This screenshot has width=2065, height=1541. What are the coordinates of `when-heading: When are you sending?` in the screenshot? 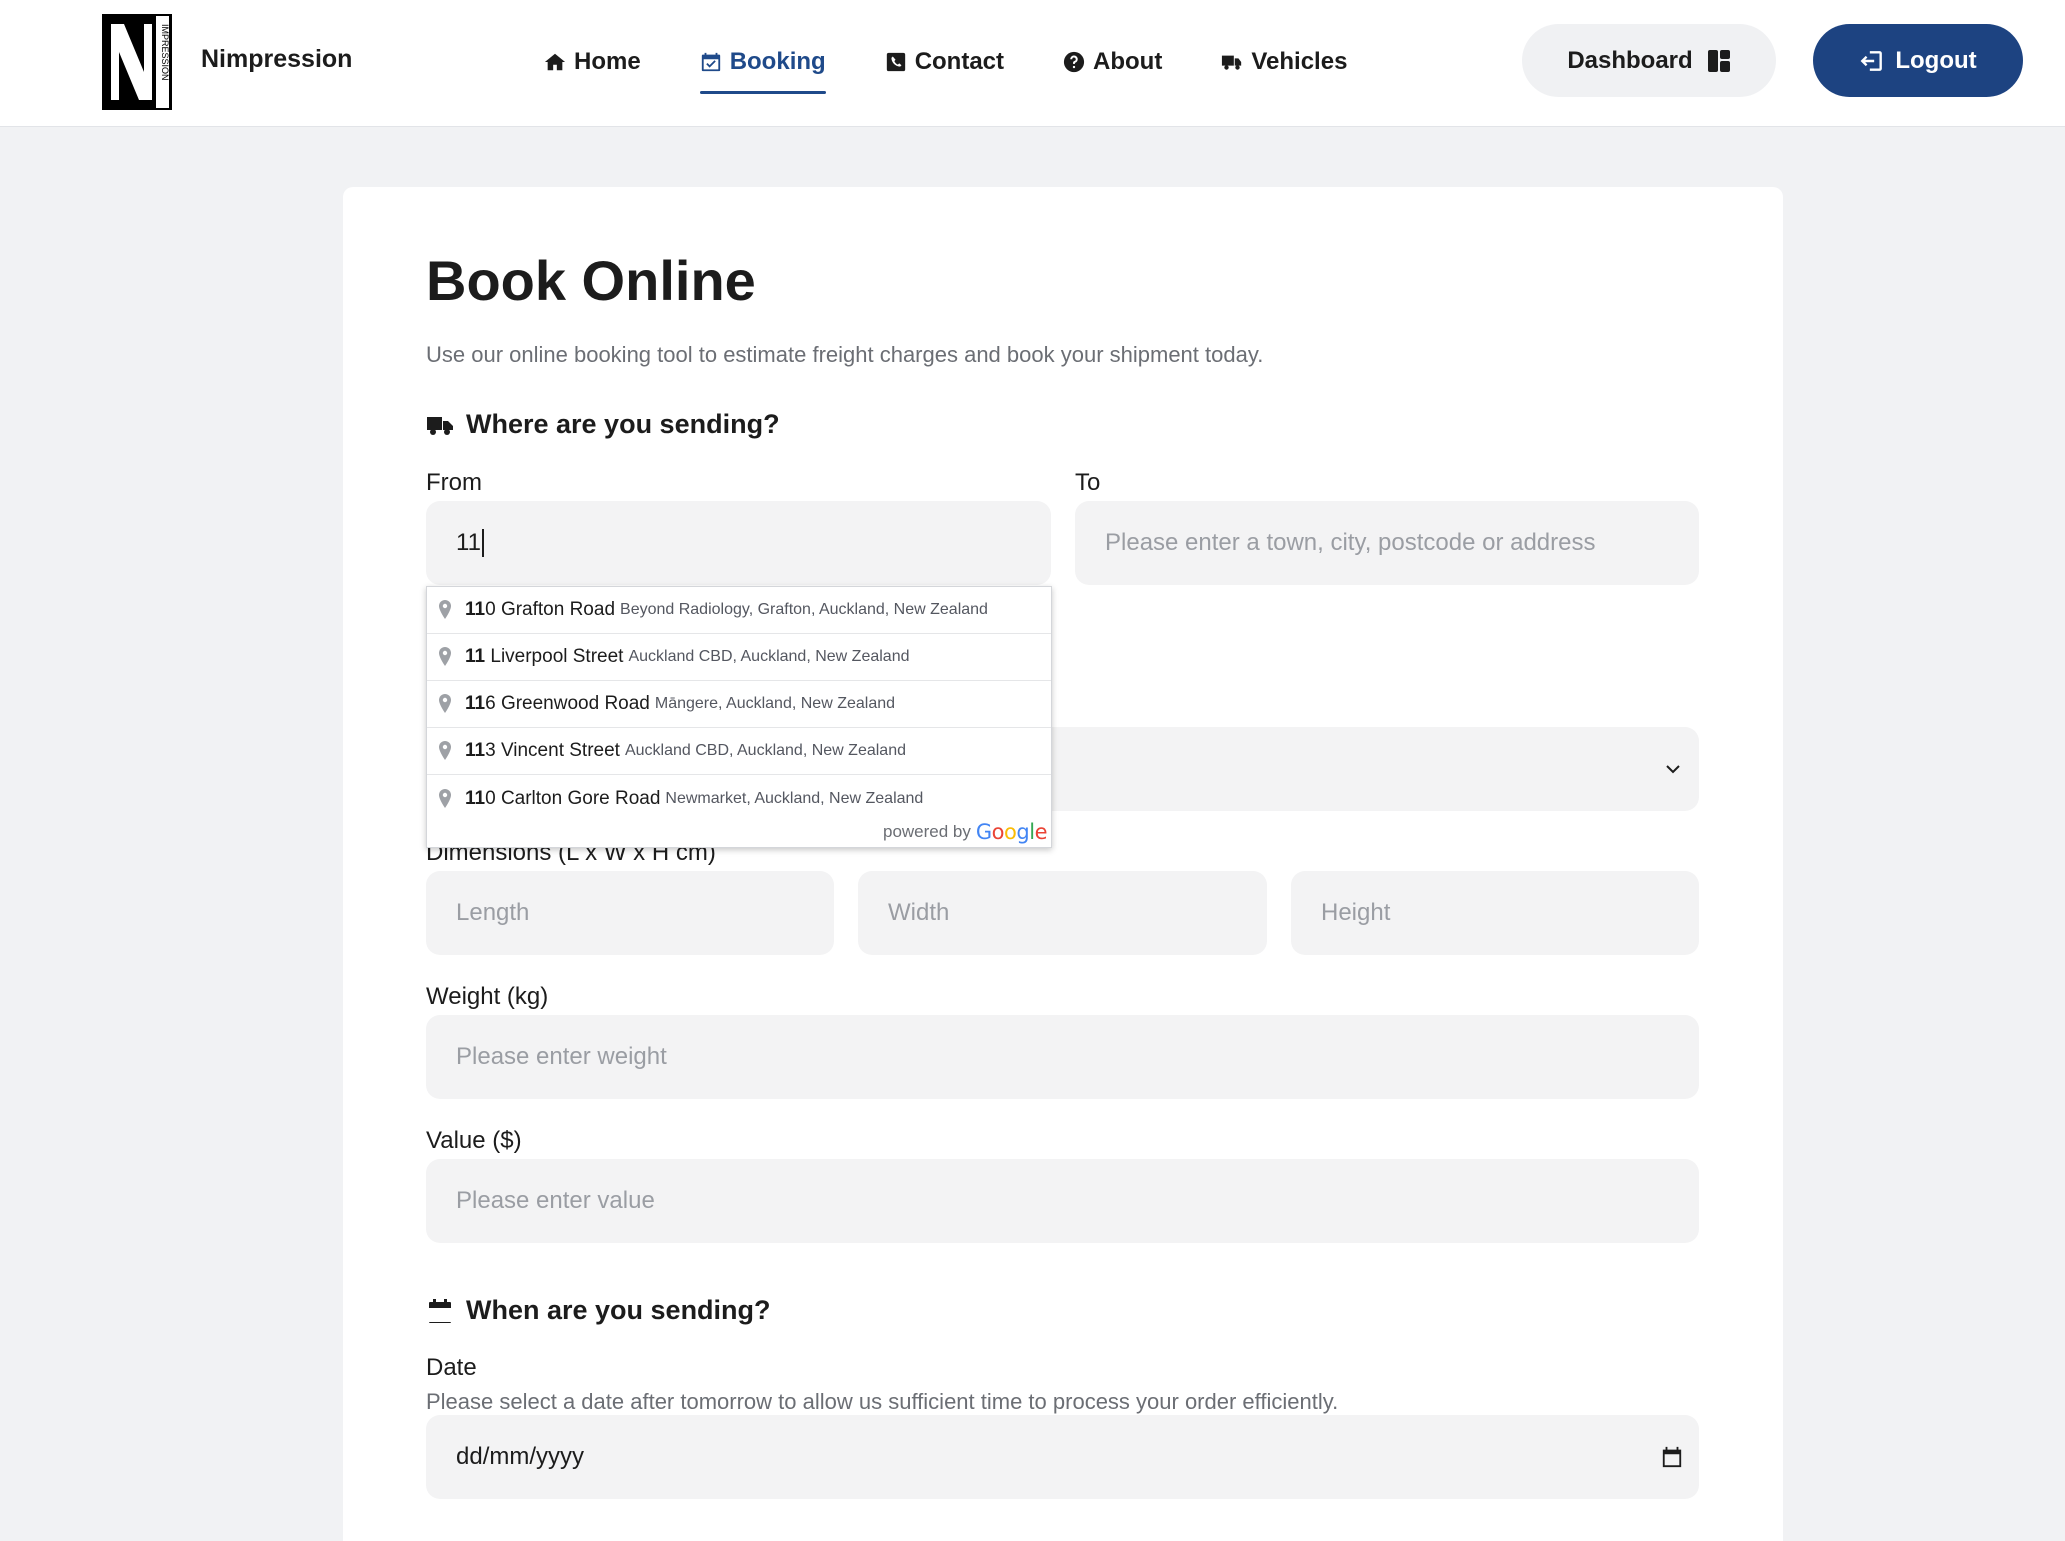 It's located at (598, 1310).